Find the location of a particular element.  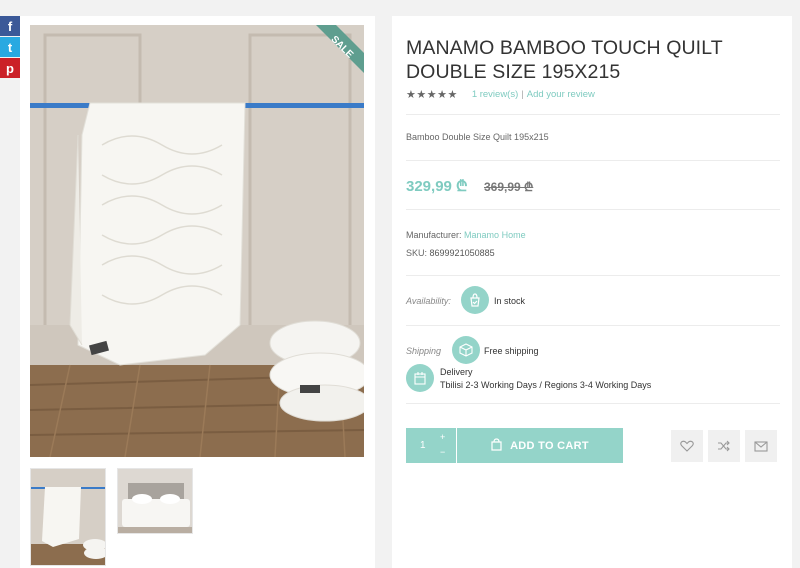

rating-stars: ★★★★★ is located at coordinates (432, 95).